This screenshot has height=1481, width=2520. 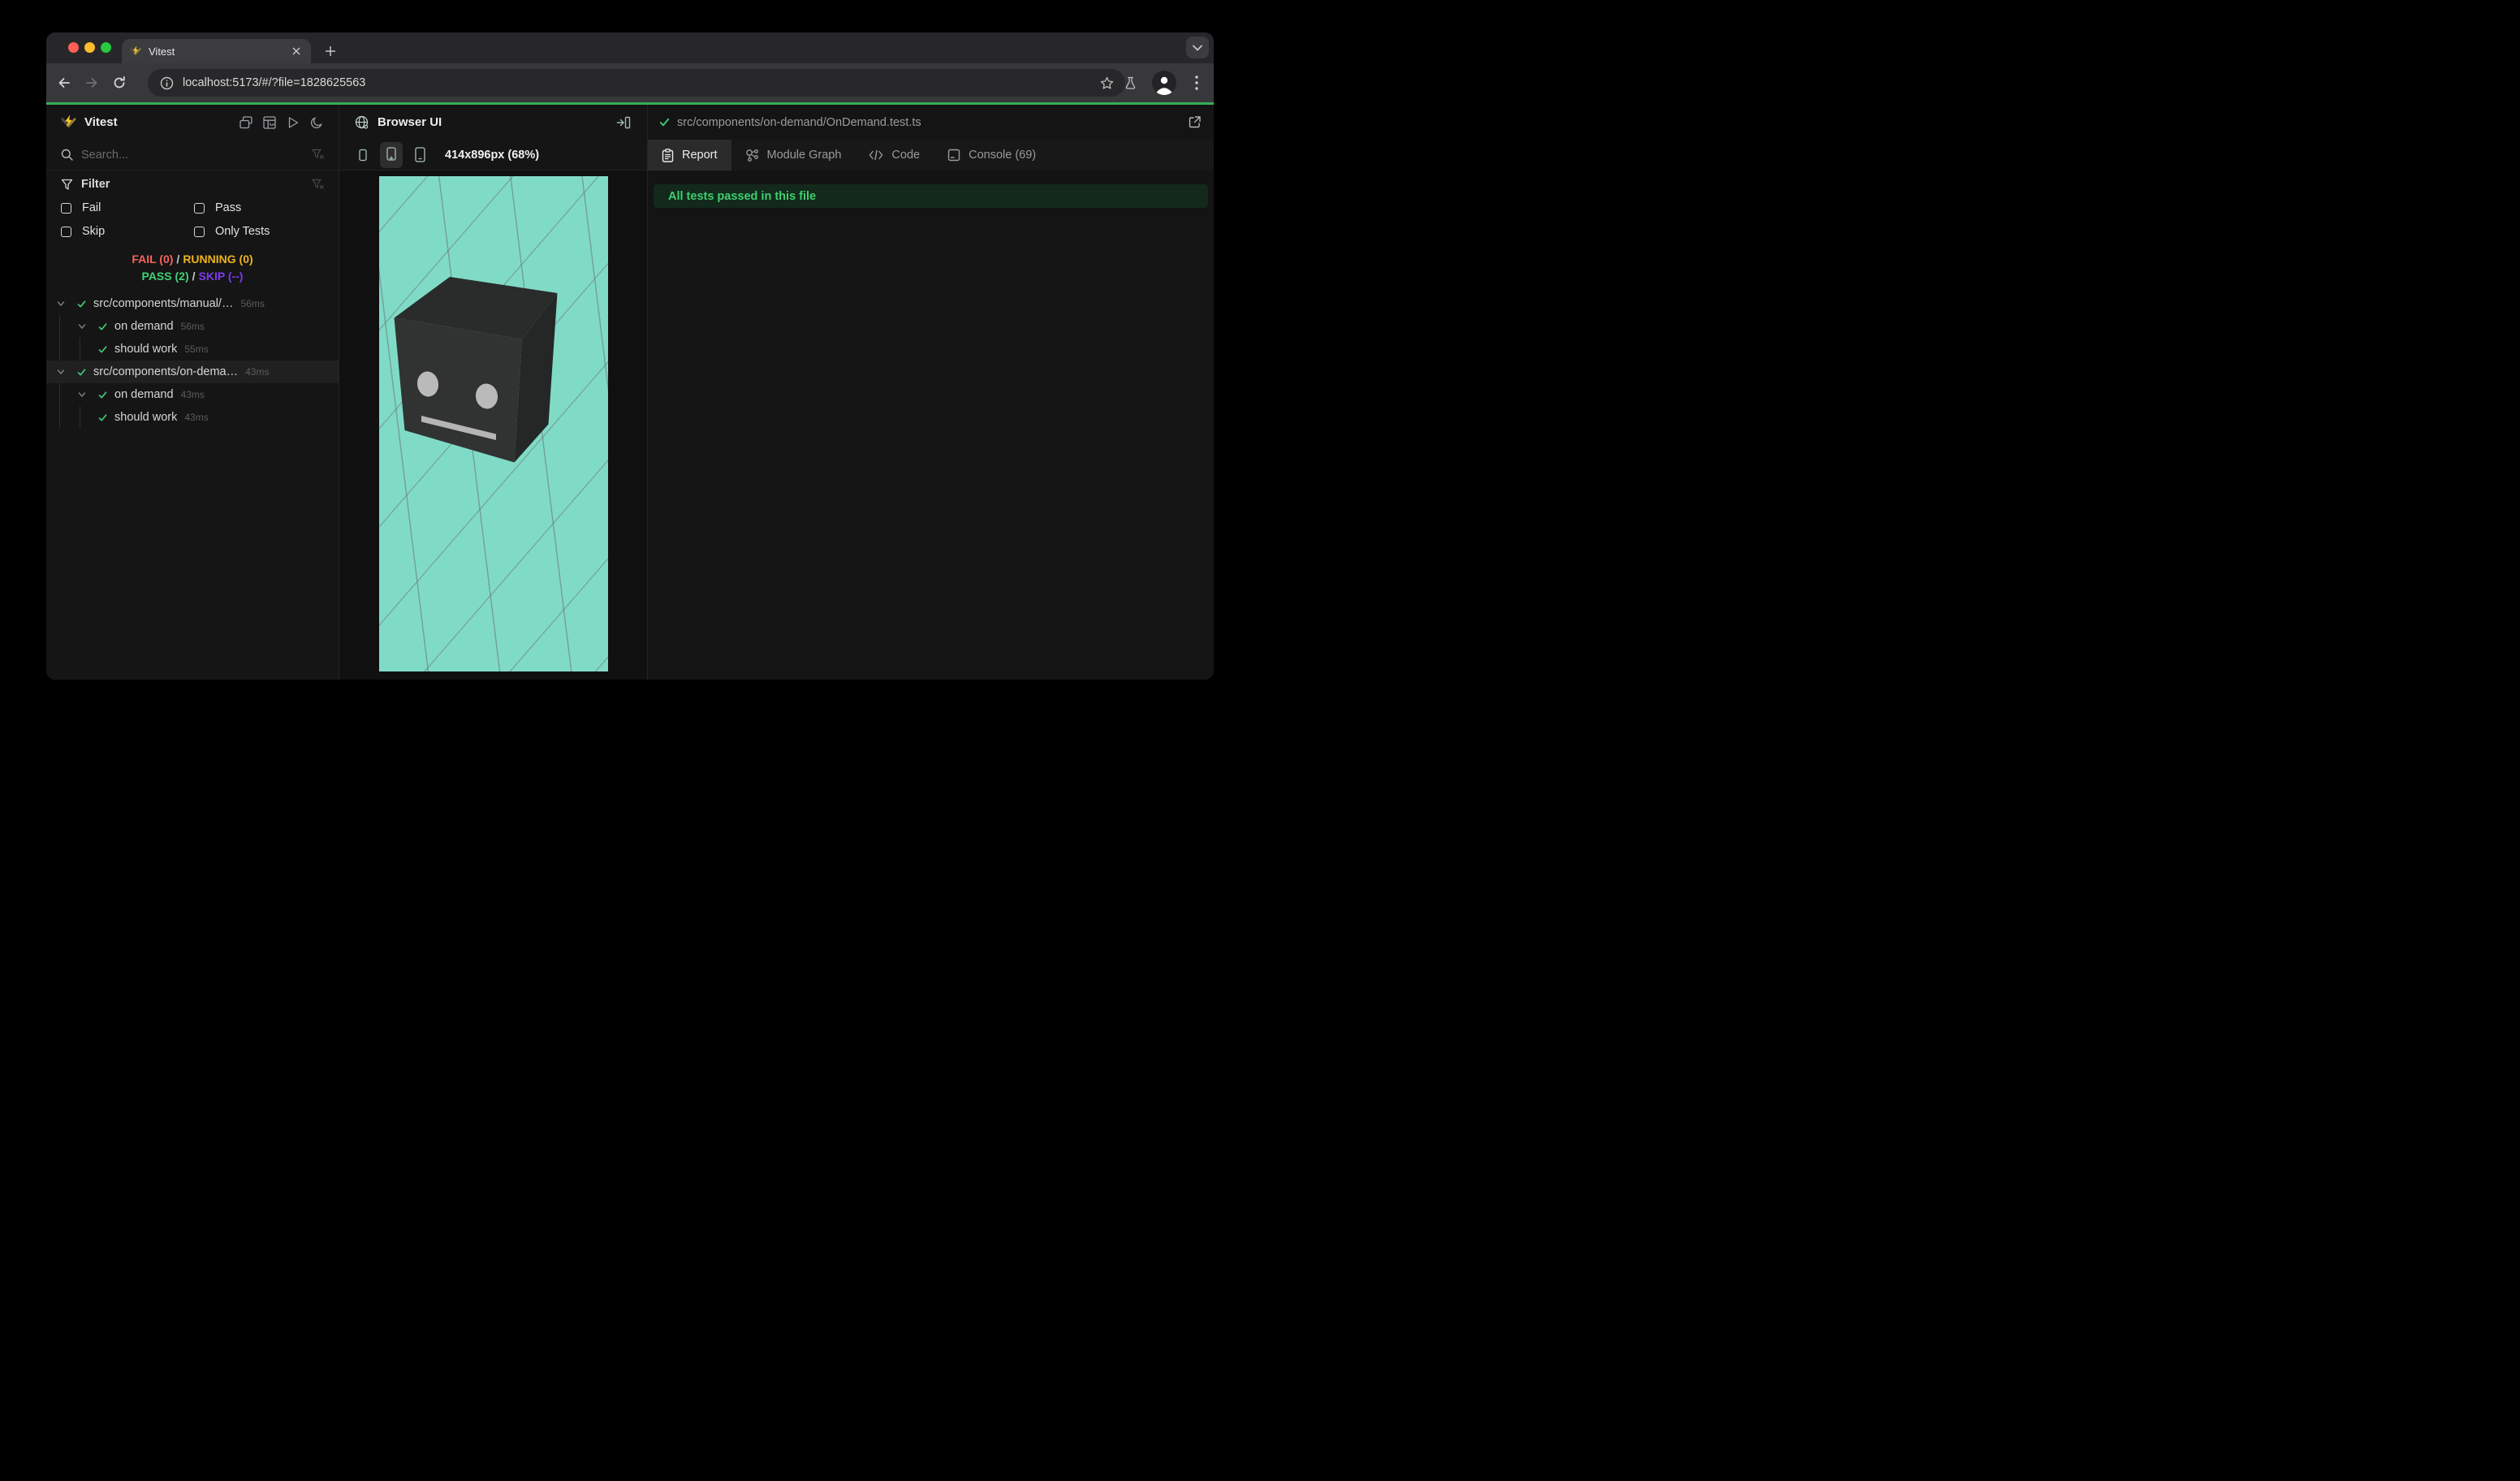 I want to click on search-input, so click(x=196, y=155).